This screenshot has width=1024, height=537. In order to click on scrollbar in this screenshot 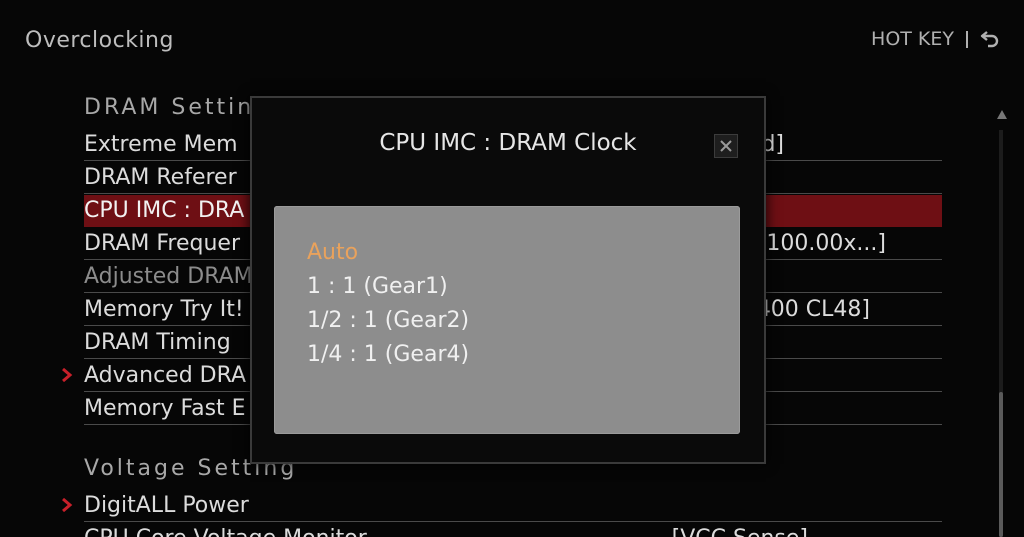, I will do `click(1002, 323)`.